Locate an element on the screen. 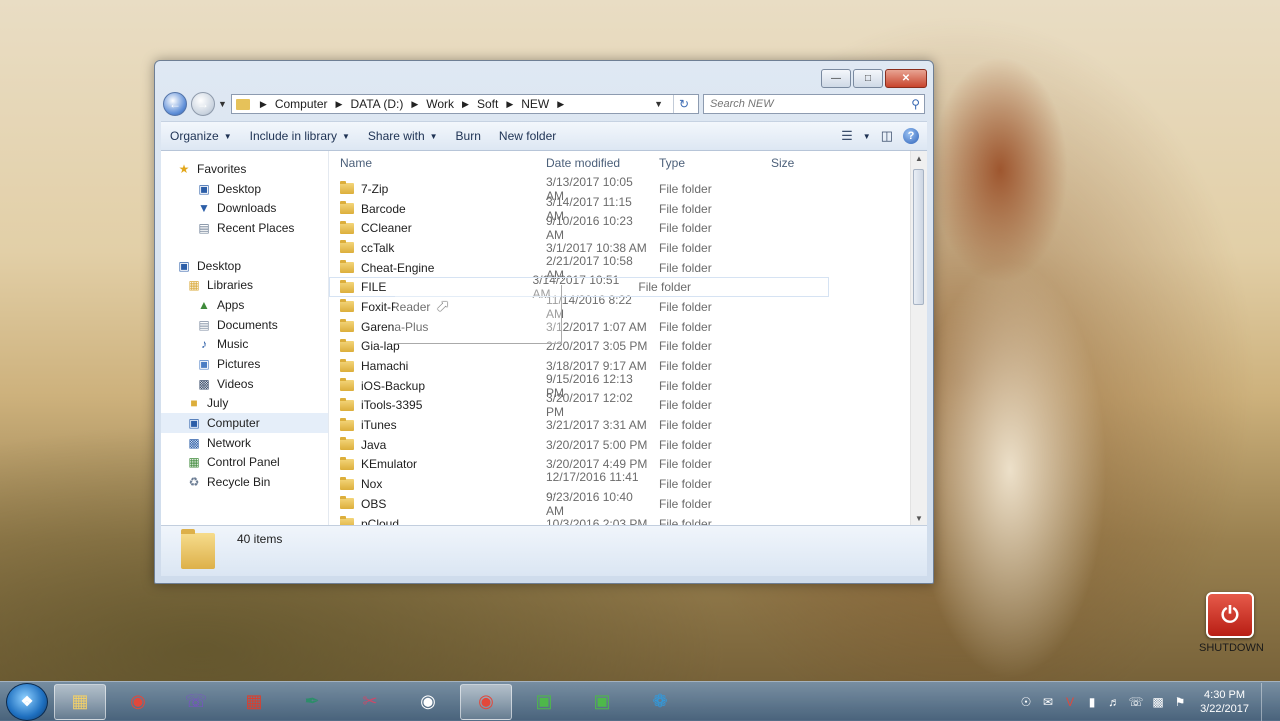 The width and height of the screenshot is (1280, 721). teamviewer-tray-icon: ☉ is located at coordinates (1026, 702).